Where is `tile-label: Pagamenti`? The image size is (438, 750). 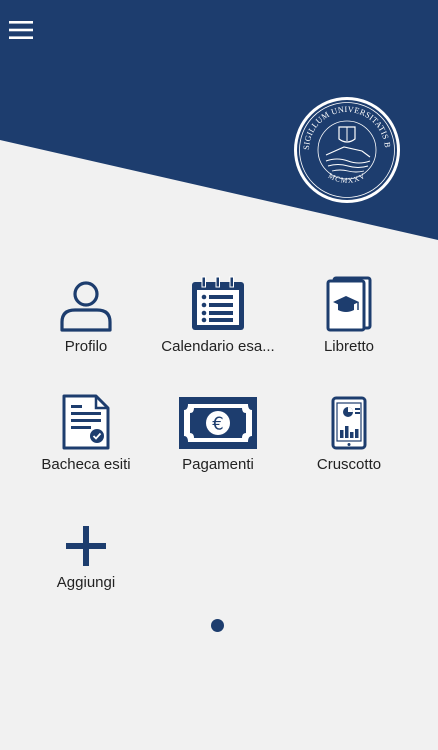 tile-label: Pagamenti is located at coordinates (218, 464).